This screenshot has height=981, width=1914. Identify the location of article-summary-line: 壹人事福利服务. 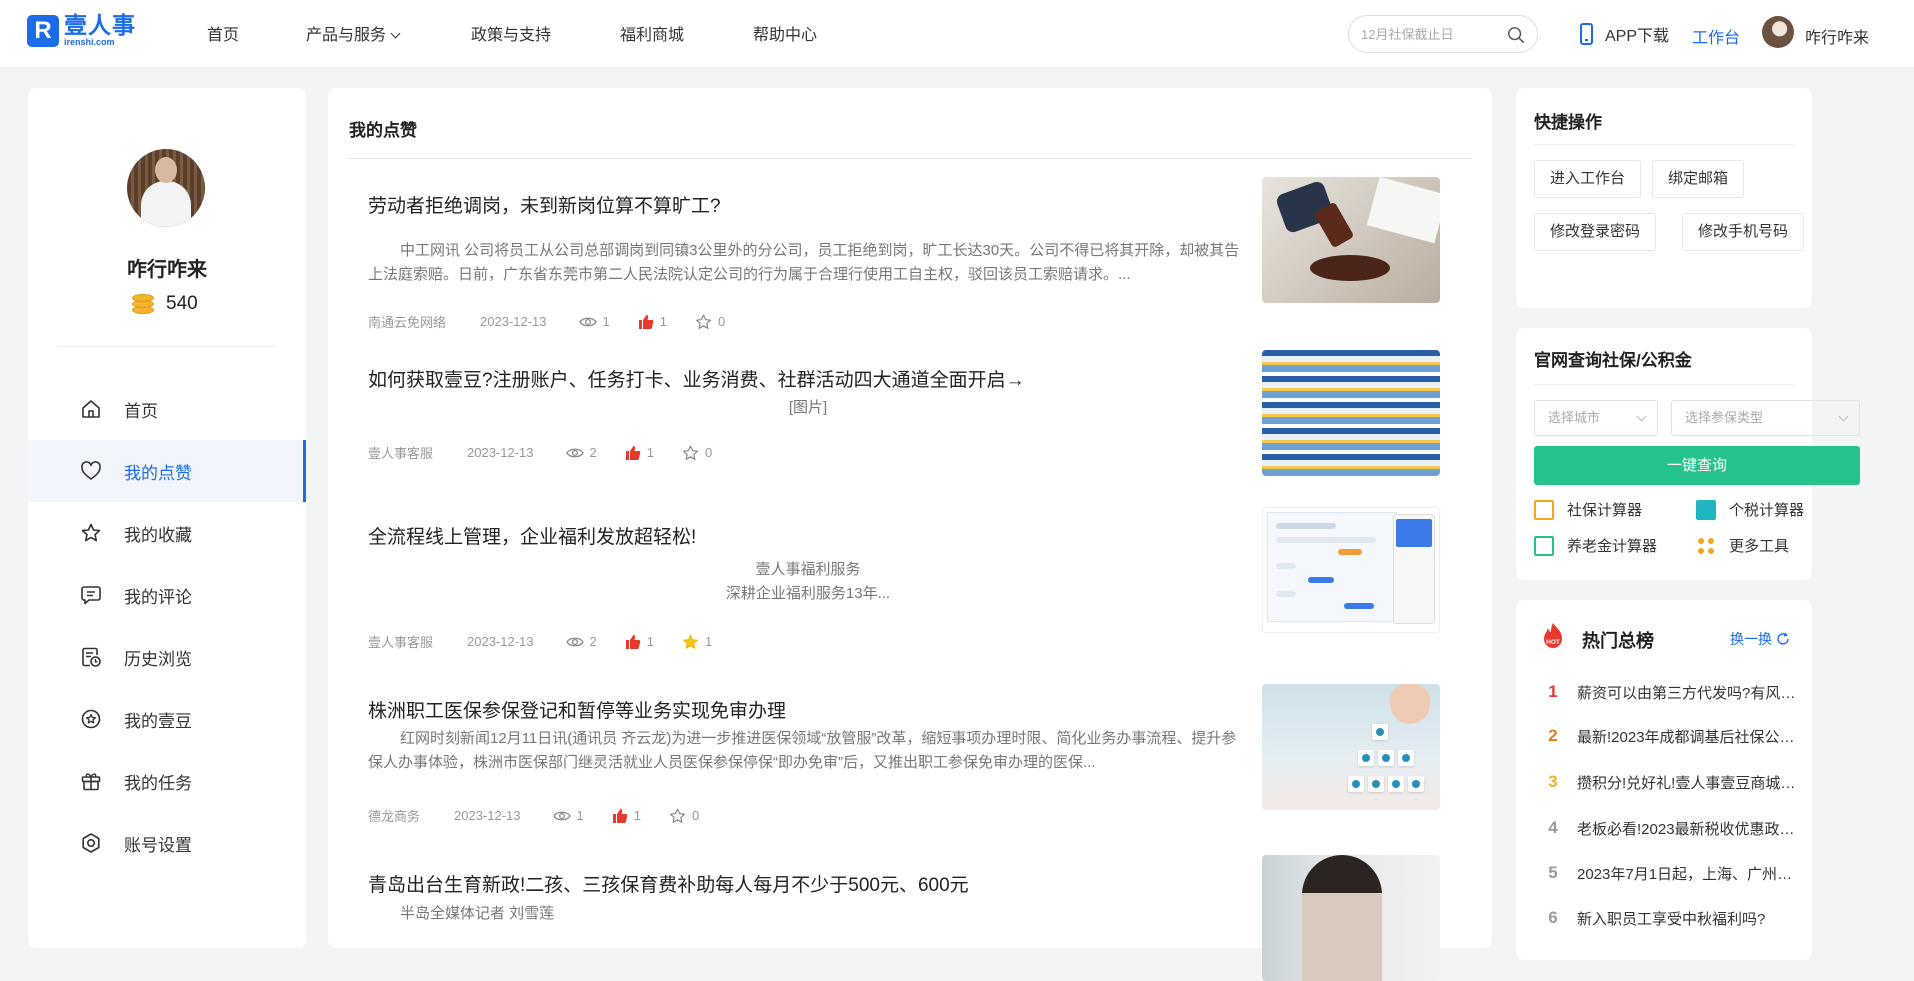
(808, 569).